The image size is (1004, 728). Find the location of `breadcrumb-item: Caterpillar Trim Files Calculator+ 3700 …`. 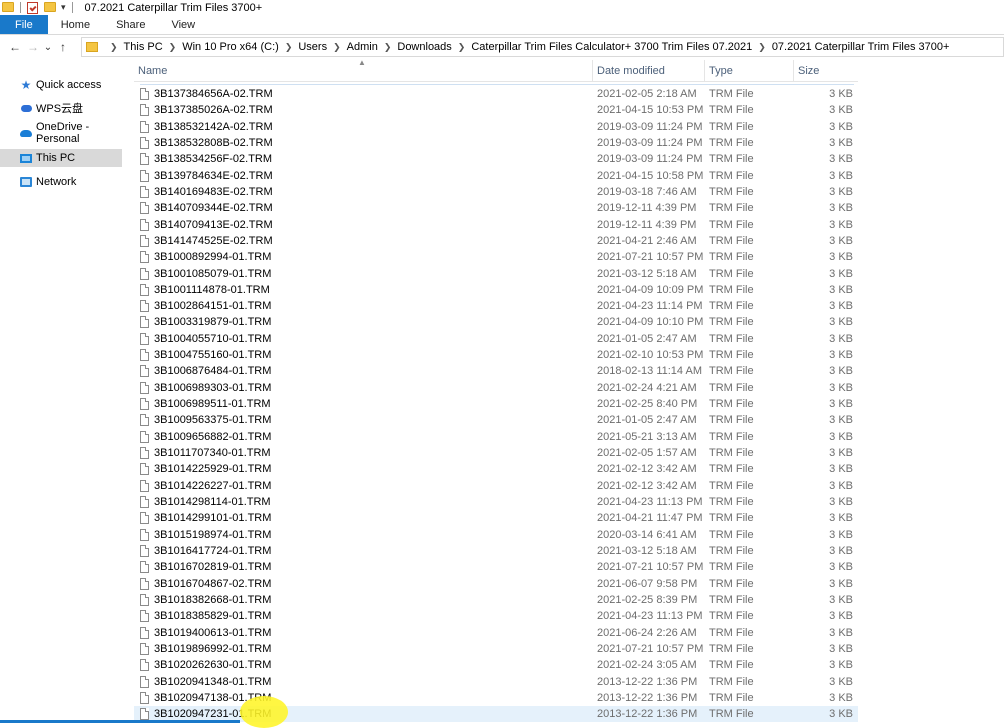

breadcrumb-item: Caterpillar Trim Files Calculator+ 3700 … is located at coordinates (611, 47).